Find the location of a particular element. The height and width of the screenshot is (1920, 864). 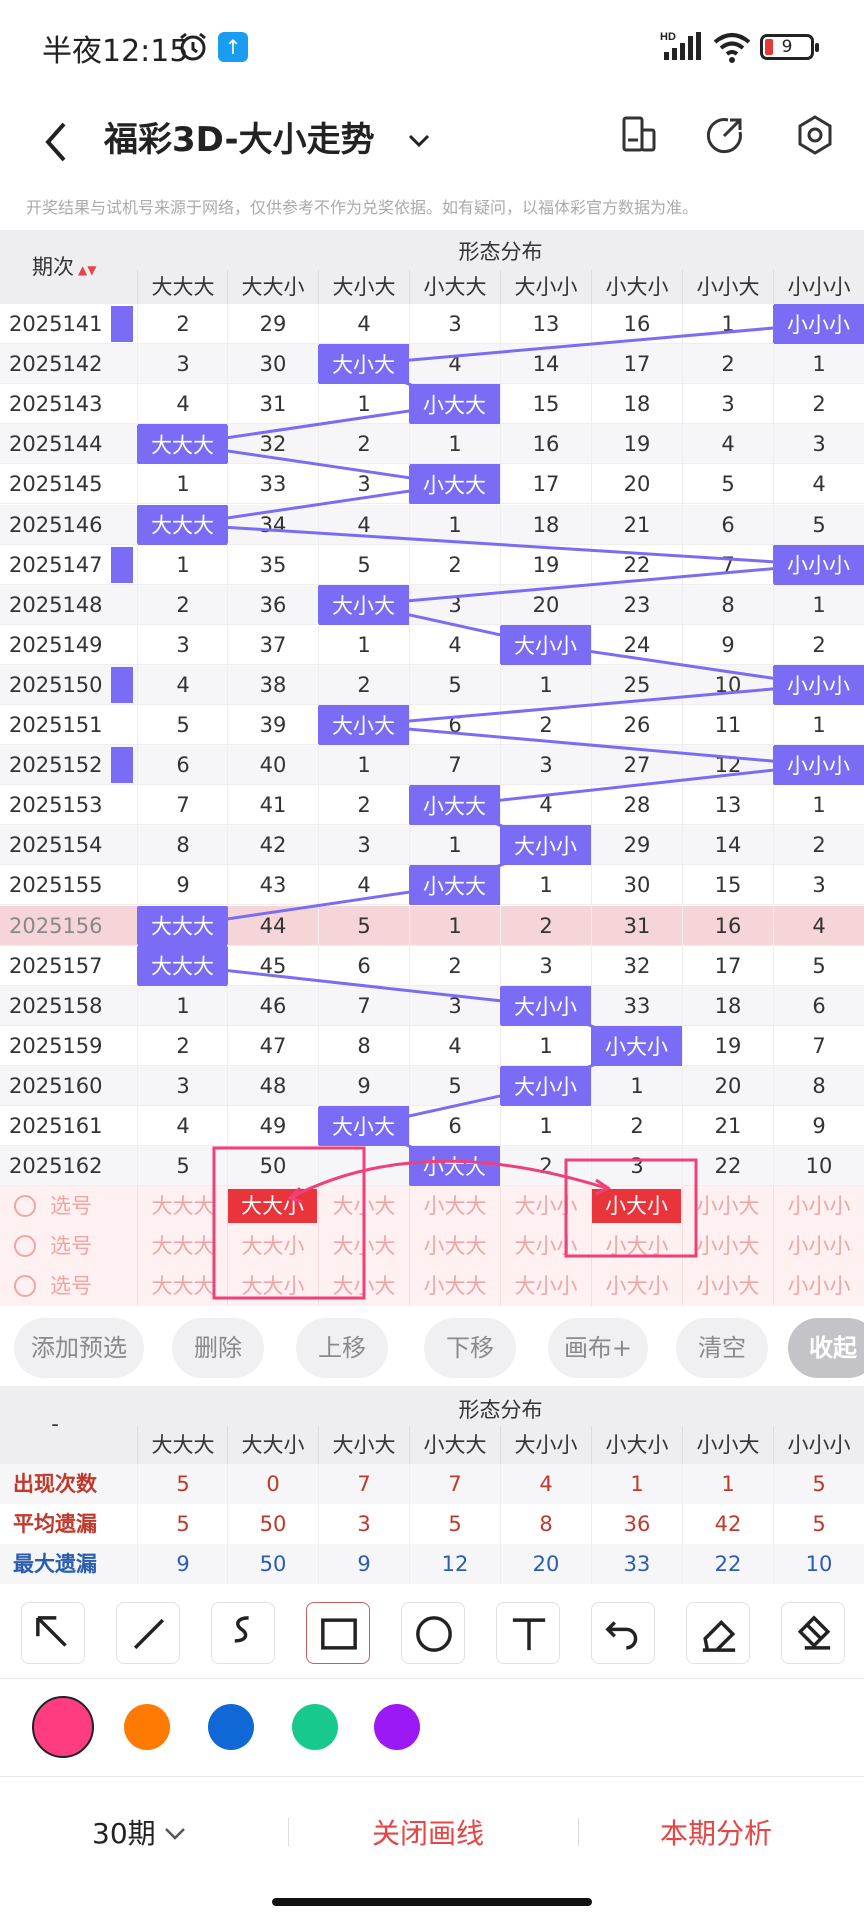

stats-row: 平均遗漏 5 50 3 5 8 36 42 5 is located at coordinates (432, 1524).